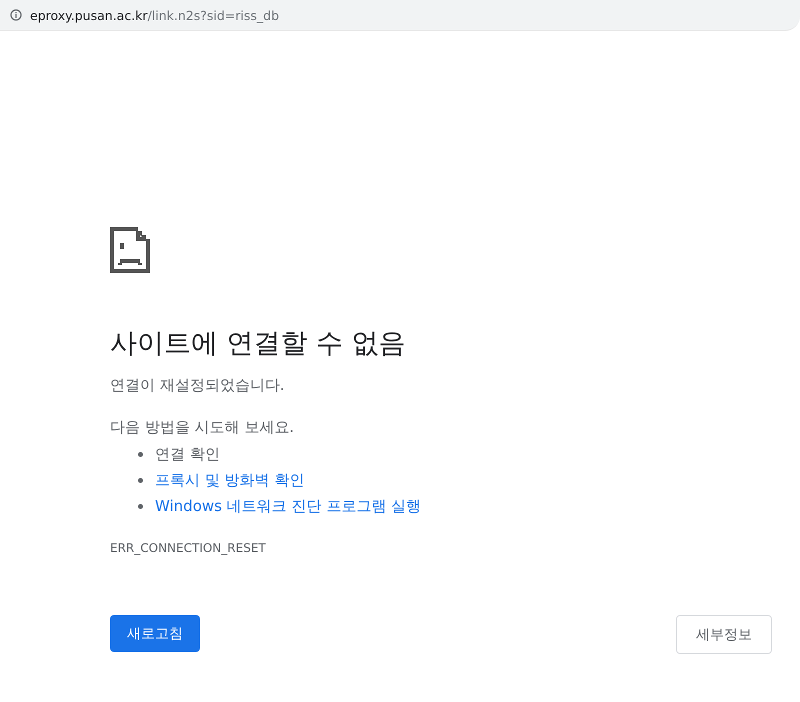 The width and height of the screenshot is (800, 702). Describe the element at coordinates (130, 250) in the screenshot. I see `sad-page-icon` at that location.